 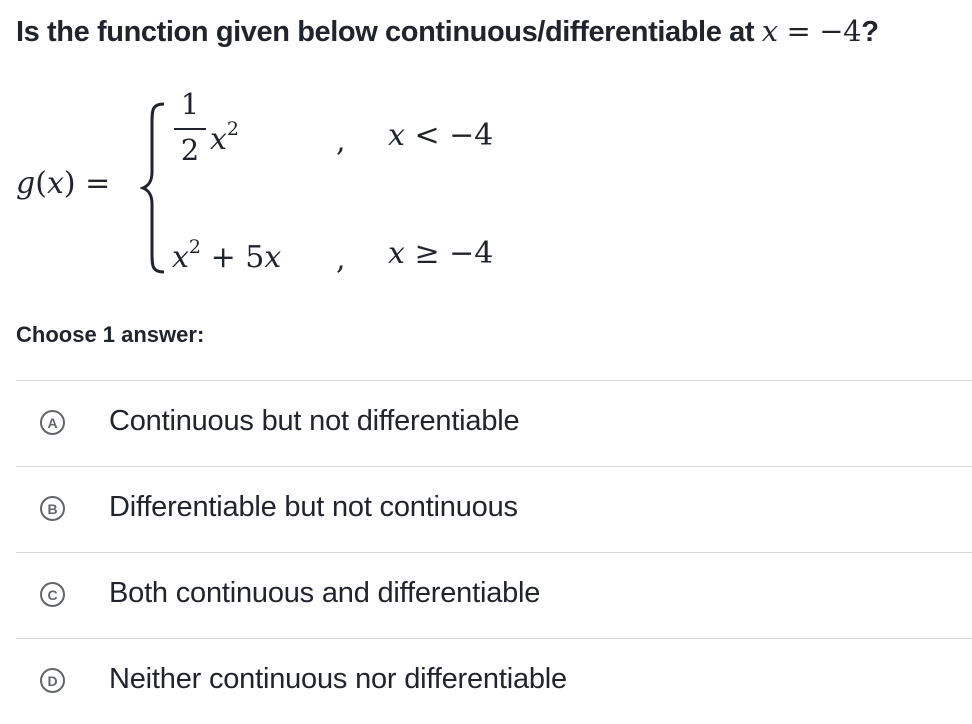 I want to click on choice-b: B Differentiable but not continuous, so click(x=494, y=509).